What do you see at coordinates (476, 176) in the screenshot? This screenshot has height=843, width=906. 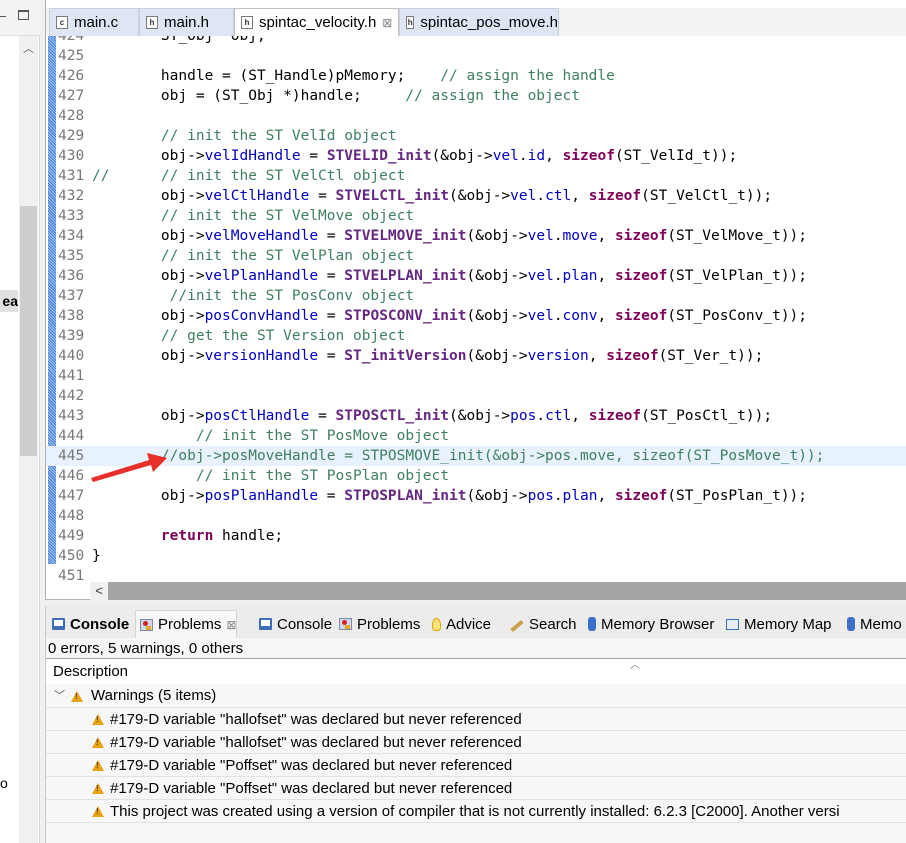 I see `code-line: 431 // // init the ST VelCtl object` at bounding box center [476, 176].